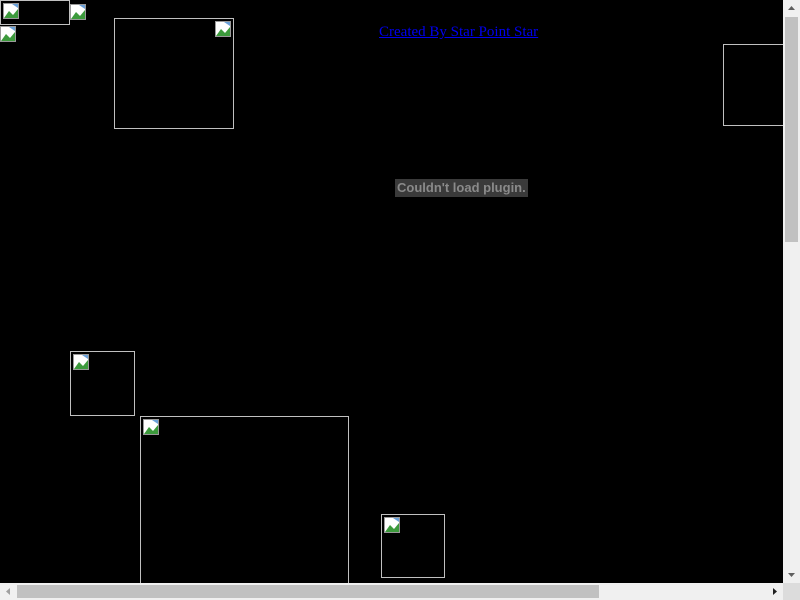  I want to click on horizontal-scrollbar, so click(391, 591).